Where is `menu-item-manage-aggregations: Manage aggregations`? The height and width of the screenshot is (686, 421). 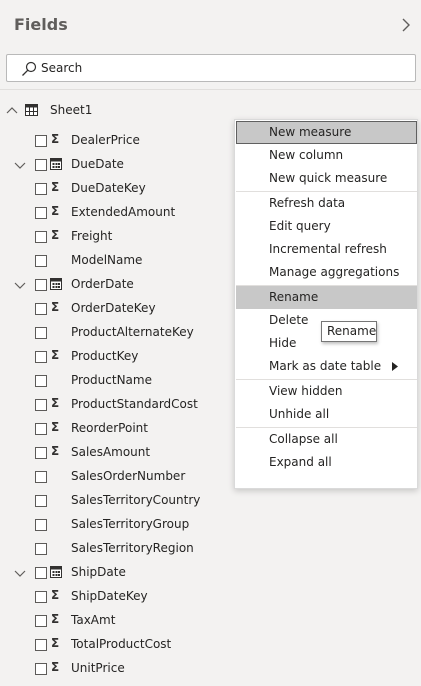 menu-item-manage-aggregations: Manage aggregations is located at coordinates (326, 272).